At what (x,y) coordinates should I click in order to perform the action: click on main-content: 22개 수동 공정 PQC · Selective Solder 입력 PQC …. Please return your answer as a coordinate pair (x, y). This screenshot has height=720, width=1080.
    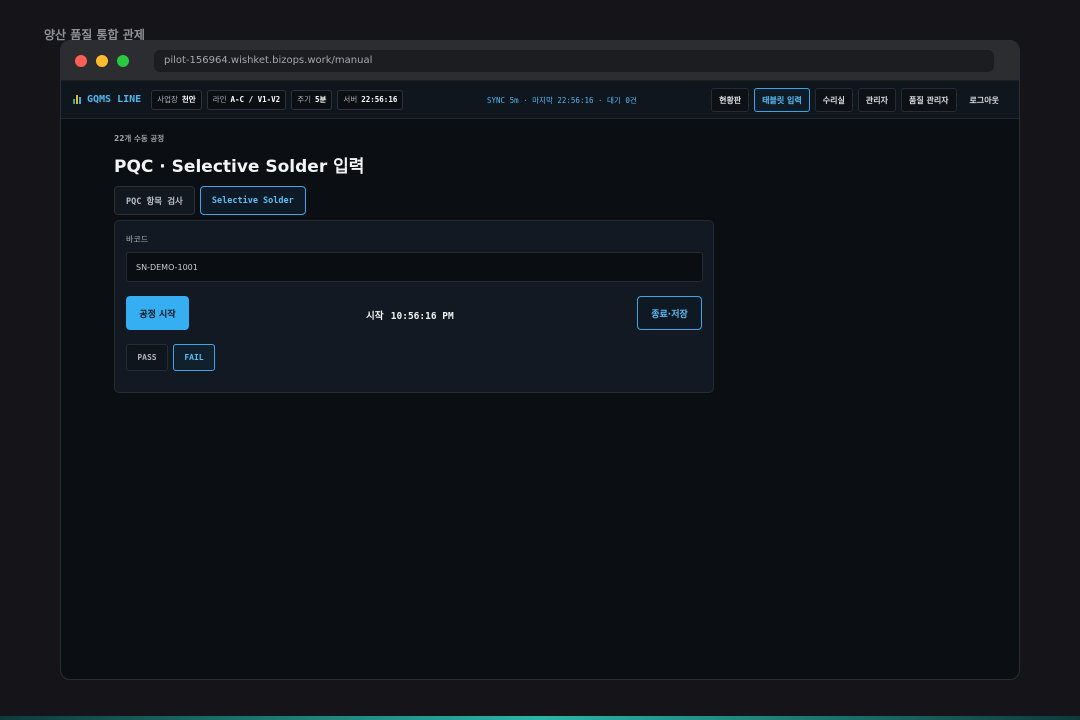
    Looking at the image, I should click on (239, 174).